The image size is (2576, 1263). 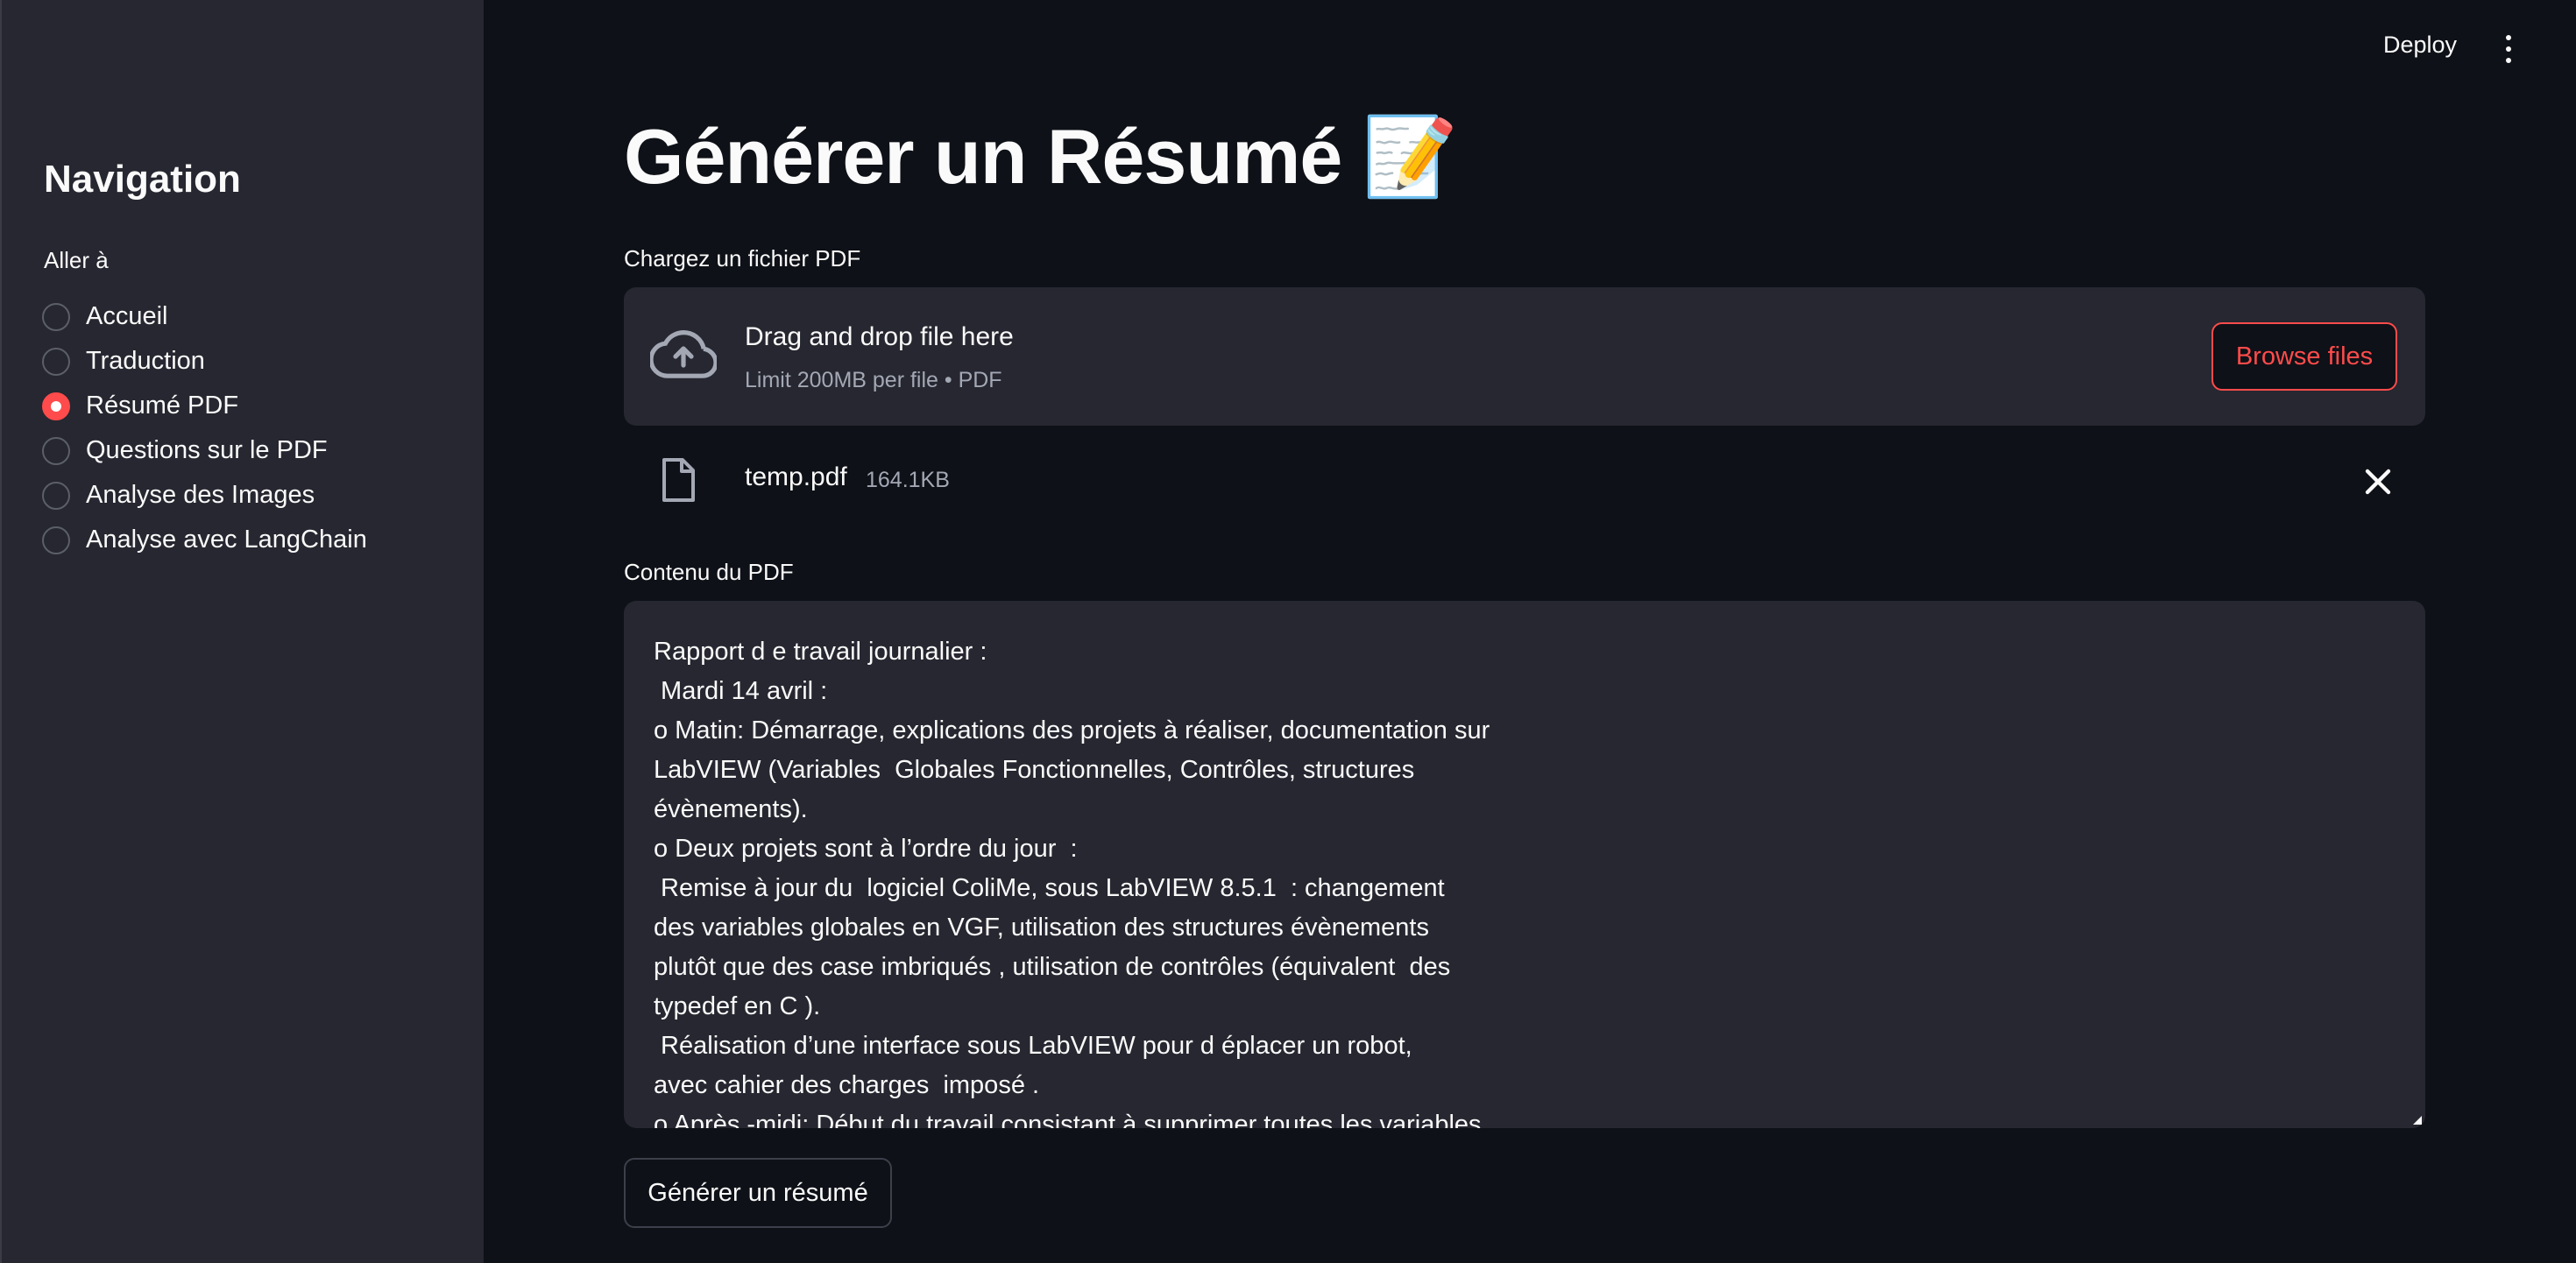 What do you see at coordinates (127, 316) in the screenshot?
I see `radio-option-label: Accueil` at bounding box center [127, 316].